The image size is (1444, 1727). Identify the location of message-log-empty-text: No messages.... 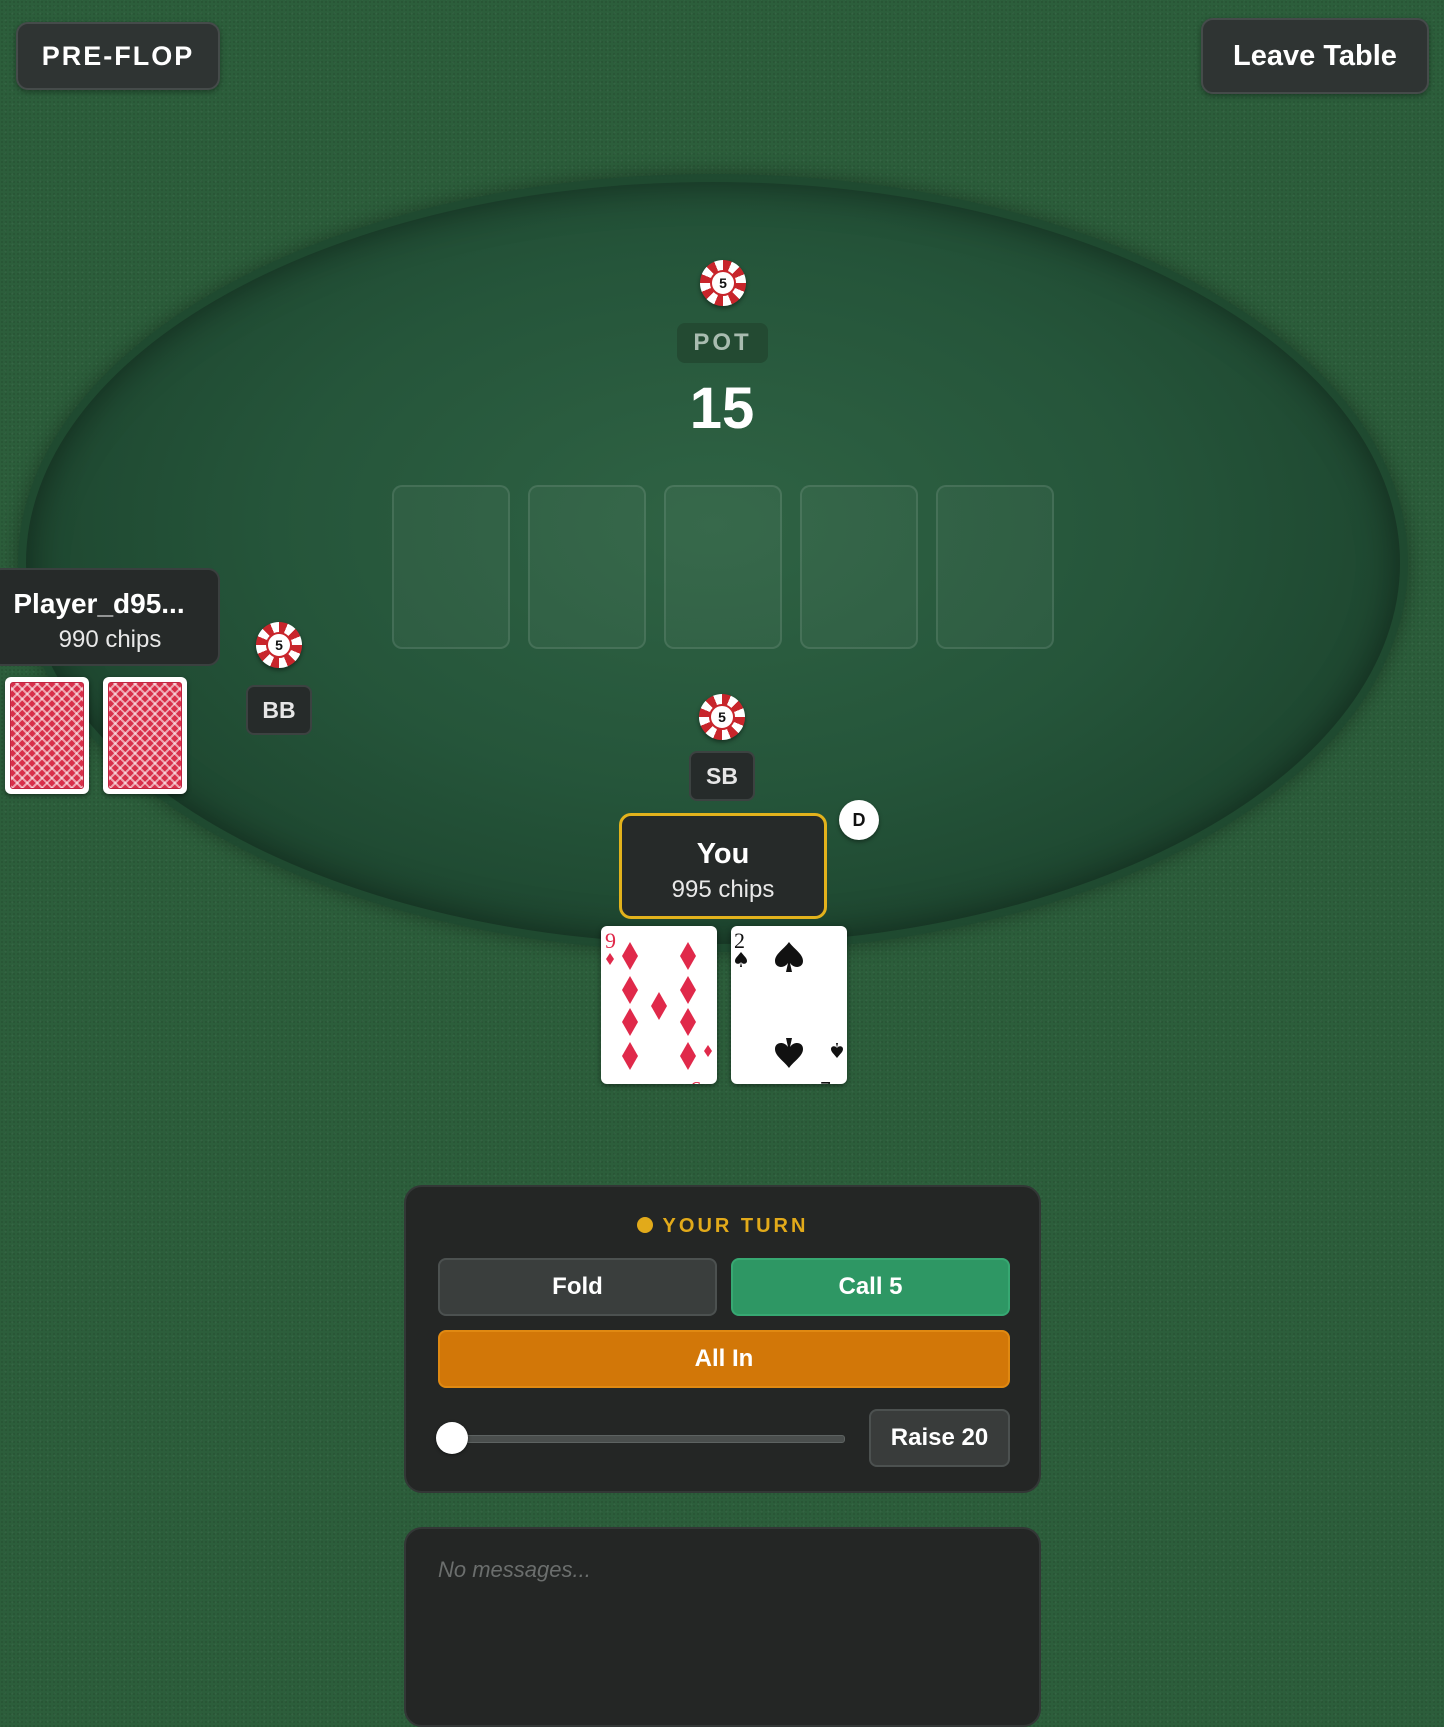
(514, 1569).